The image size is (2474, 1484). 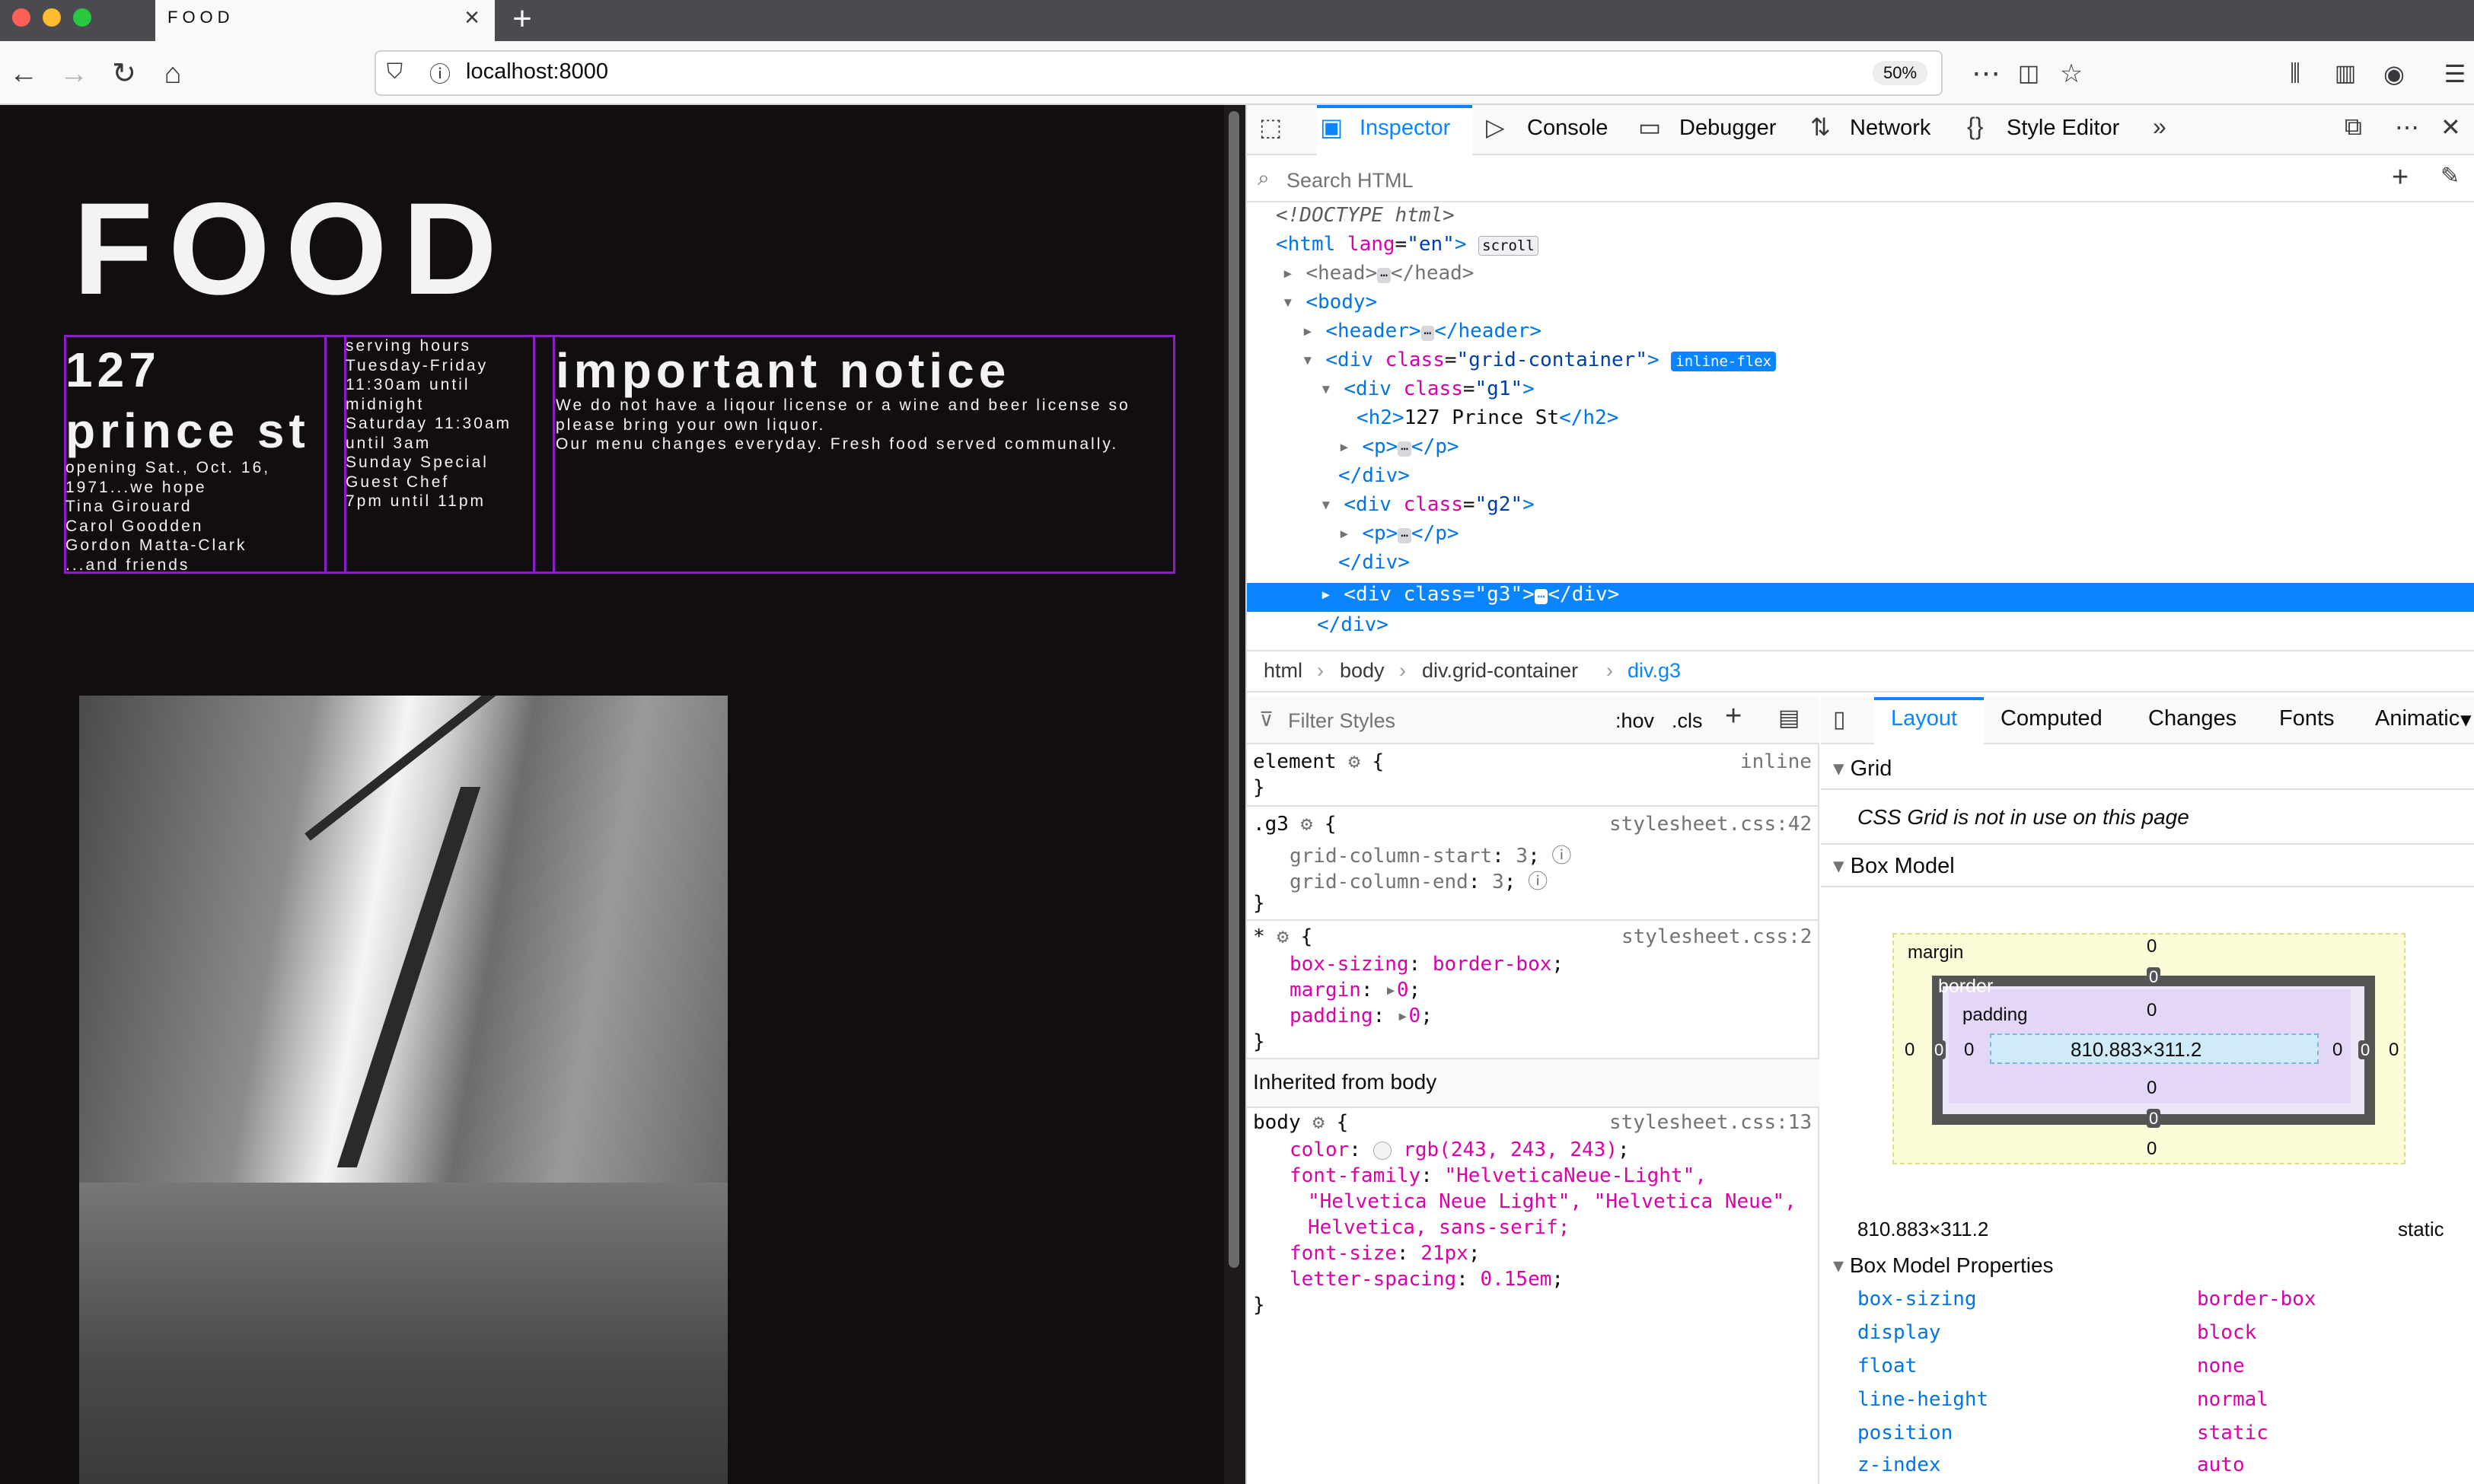 I want to click on border-bottom: 0, so click(x=2154, y=1118).